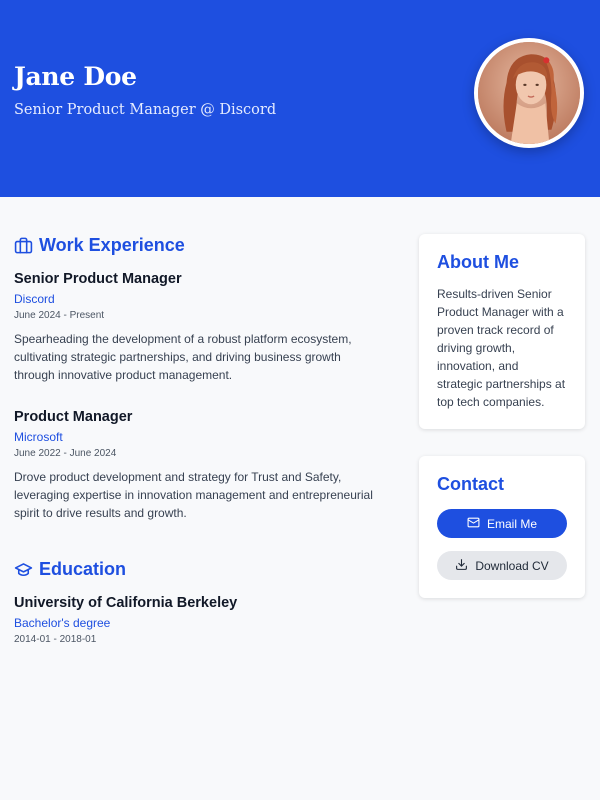 The width and height of the screenshot is (600, 800). I want to click on work-experience-title: Work Experience, so click(112, 245).